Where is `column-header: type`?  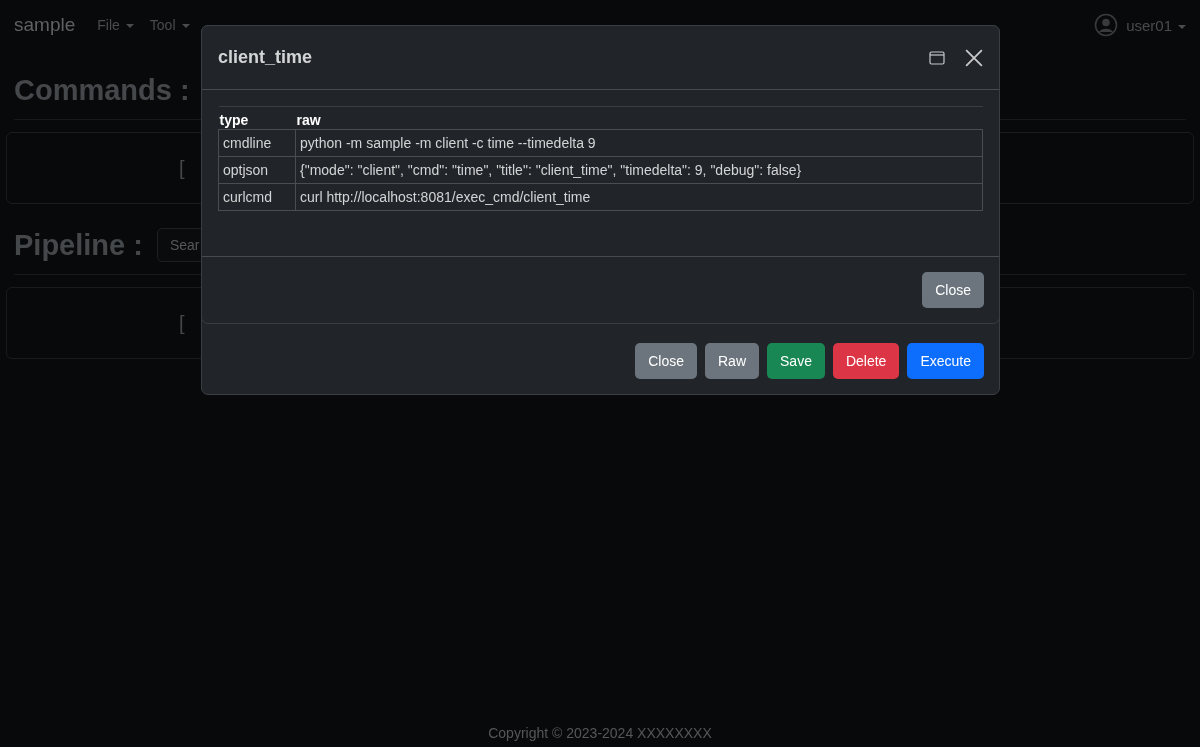
column-header: type is located at coordinates (257, 118).